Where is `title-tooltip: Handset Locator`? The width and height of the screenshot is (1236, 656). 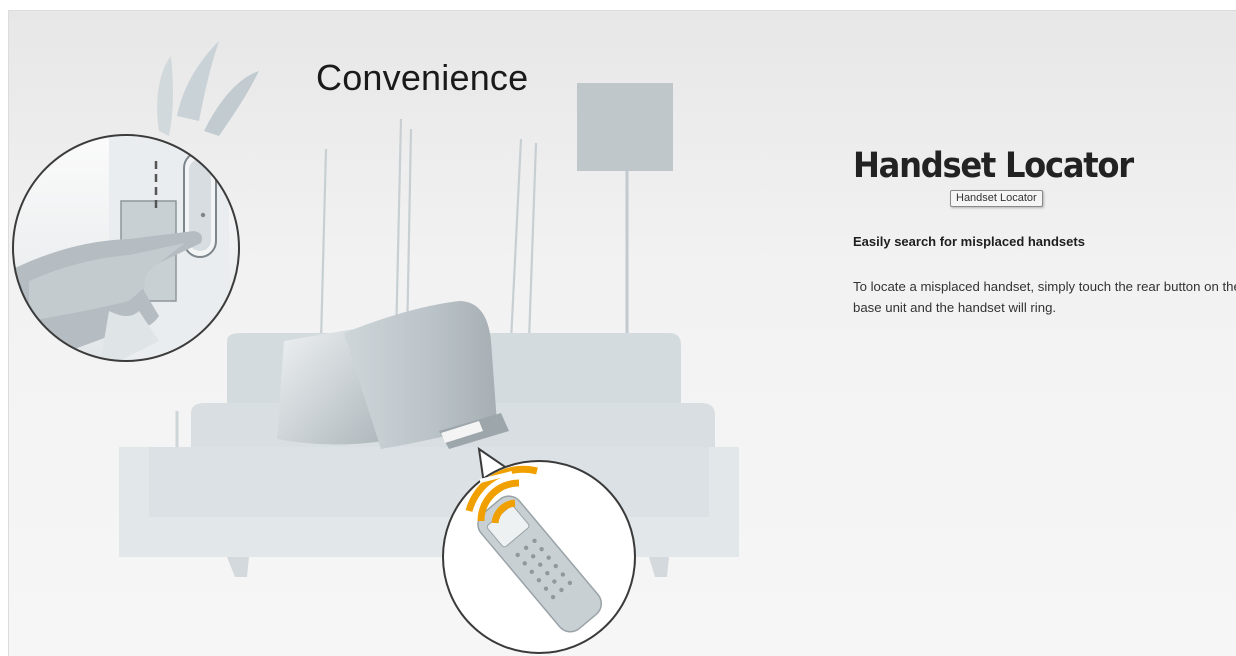
title-tooltip: Handset Locator is located at coordinates (996, 198).